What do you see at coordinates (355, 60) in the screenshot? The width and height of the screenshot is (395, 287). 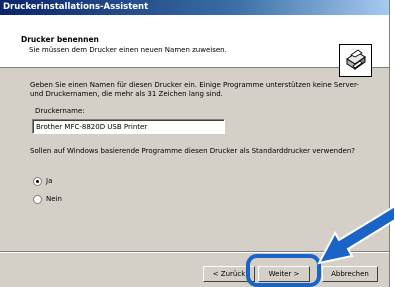 I see `printer-icon` at bounding box center [355, 60].